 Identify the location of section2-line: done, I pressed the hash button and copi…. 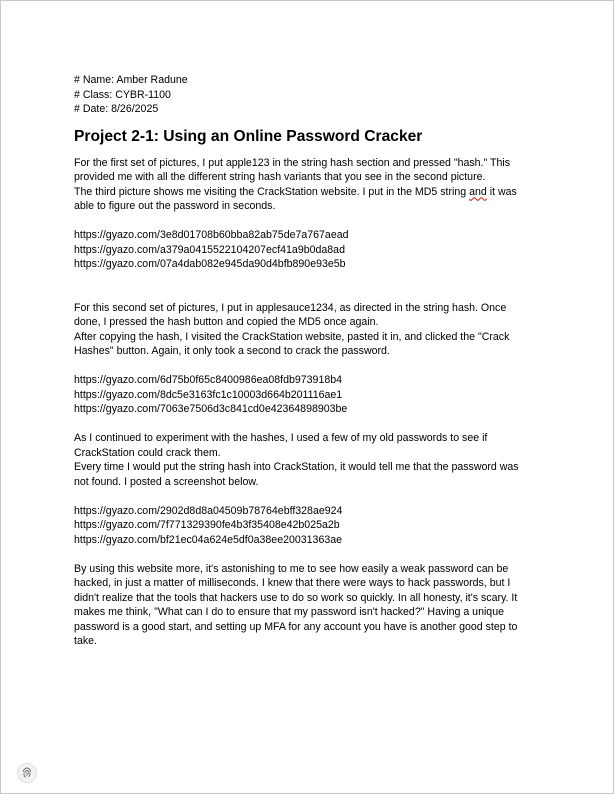
(226, 322).